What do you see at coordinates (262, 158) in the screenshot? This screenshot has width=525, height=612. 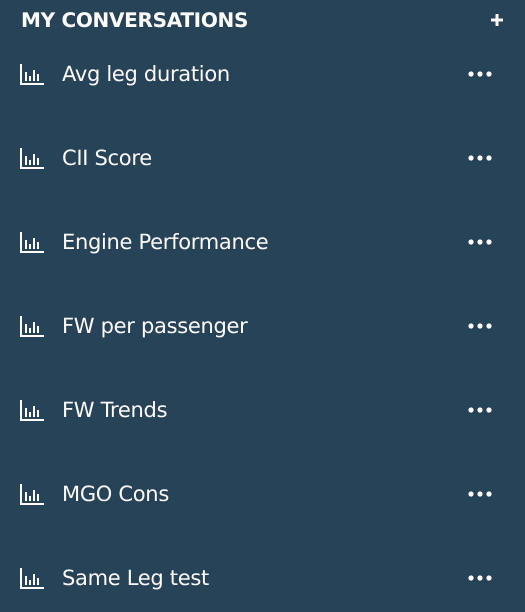 I see `conversation-item: CII Score` at bounding box center [262, 158].